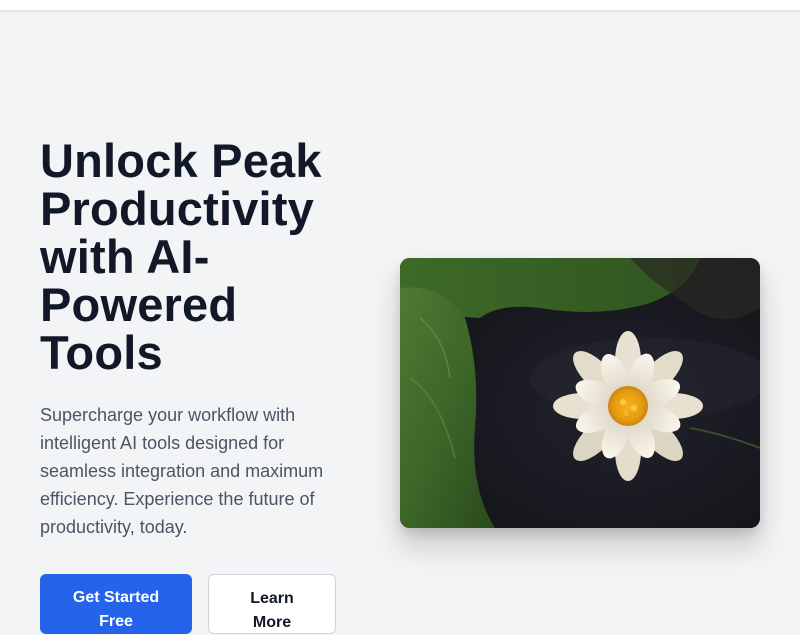  What do you see at coordinates (272, 604) in the screenshot?
I see `learn-more-button: Learn More` at bounding box center [272, 604].